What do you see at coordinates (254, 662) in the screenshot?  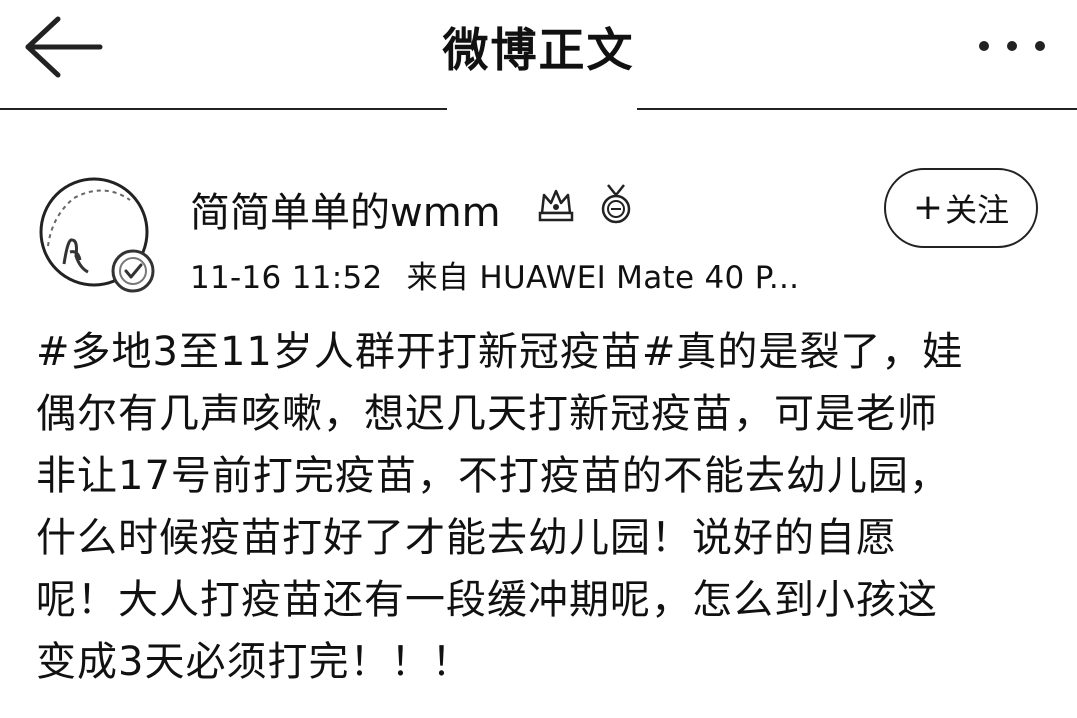 I see `post-text-line: 变成3天必须打完！！！` at bounding box center [254, 662].